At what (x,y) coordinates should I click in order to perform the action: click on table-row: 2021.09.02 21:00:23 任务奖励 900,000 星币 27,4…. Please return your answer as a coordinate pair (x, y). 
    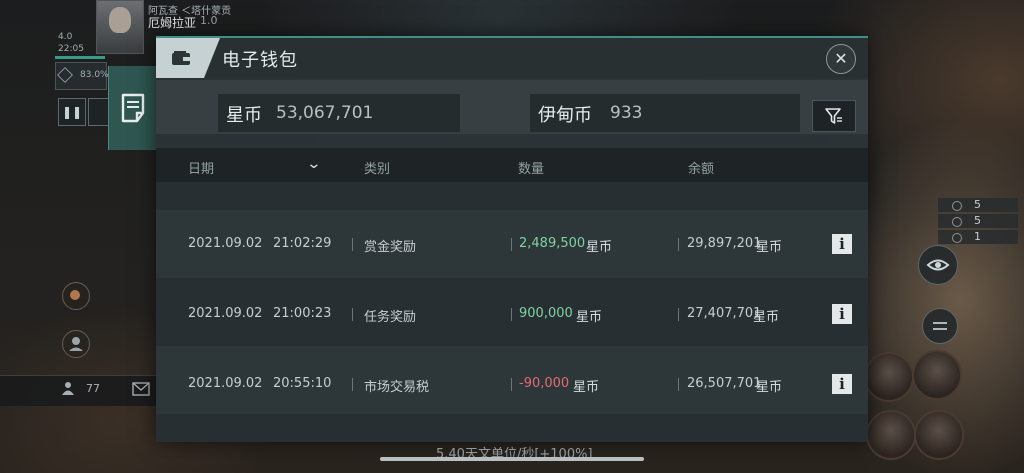
    Looking at the image, I should click on (512, 312).